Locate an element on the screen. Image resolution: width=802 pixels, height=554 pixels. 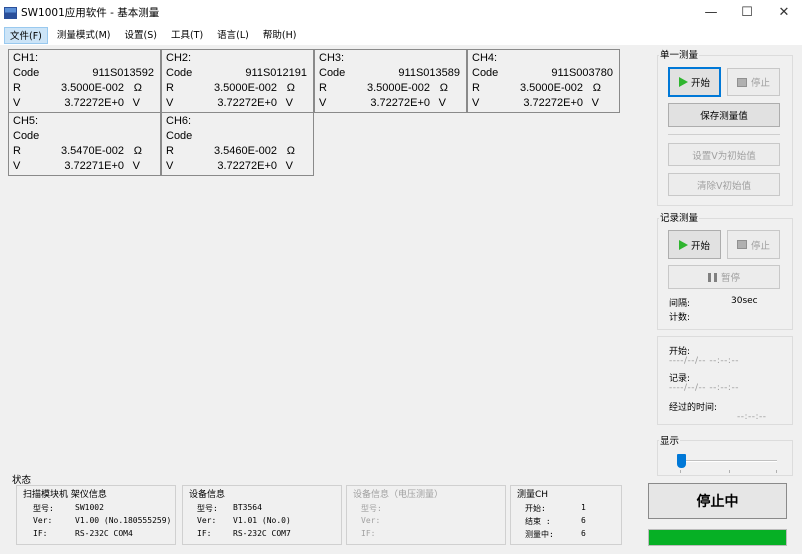
set-initial-button: 设置V为初始值 is located at coordinates (724, 154).